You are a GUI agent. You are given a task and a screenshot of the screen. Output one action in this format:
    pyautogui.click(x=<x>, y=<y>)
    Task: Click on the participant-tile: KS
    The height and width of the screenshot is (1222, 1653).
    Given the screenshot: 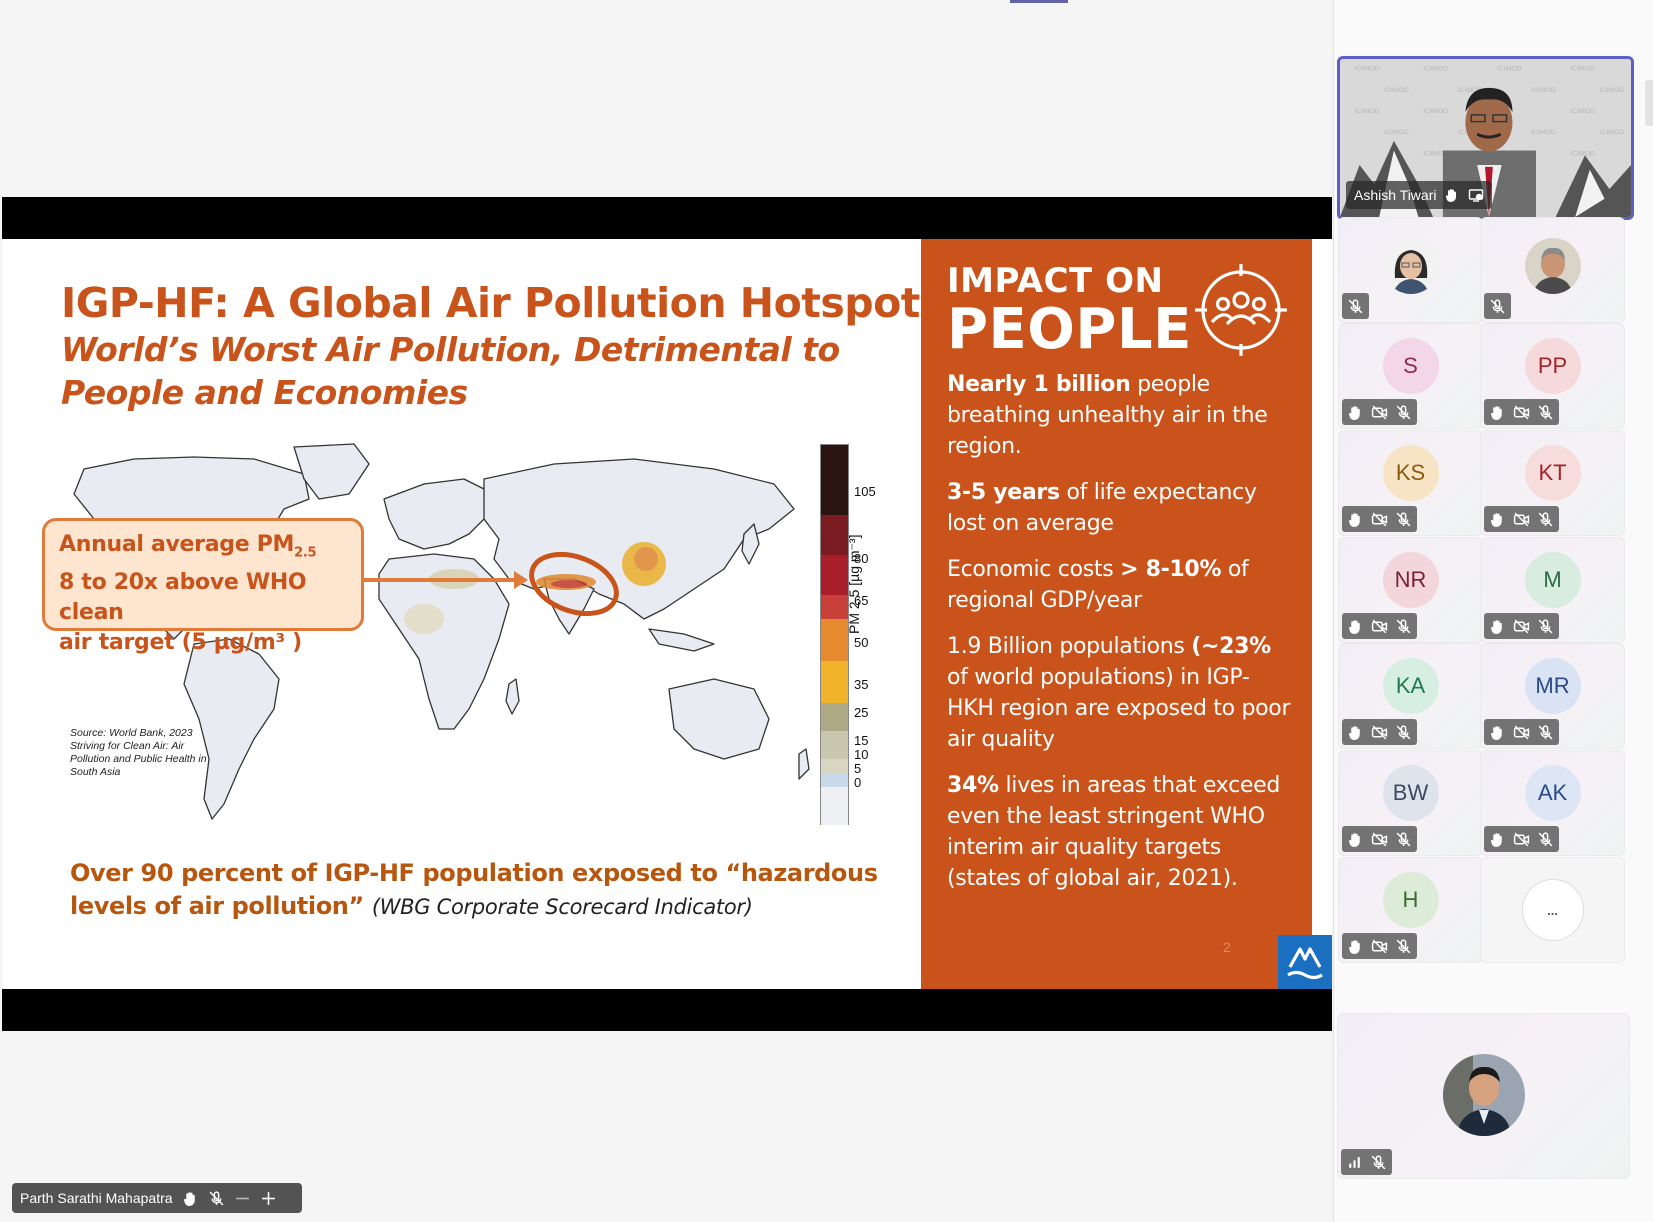 What is the action you would take?
    pyautogui.click(x=1410, y=483)
    